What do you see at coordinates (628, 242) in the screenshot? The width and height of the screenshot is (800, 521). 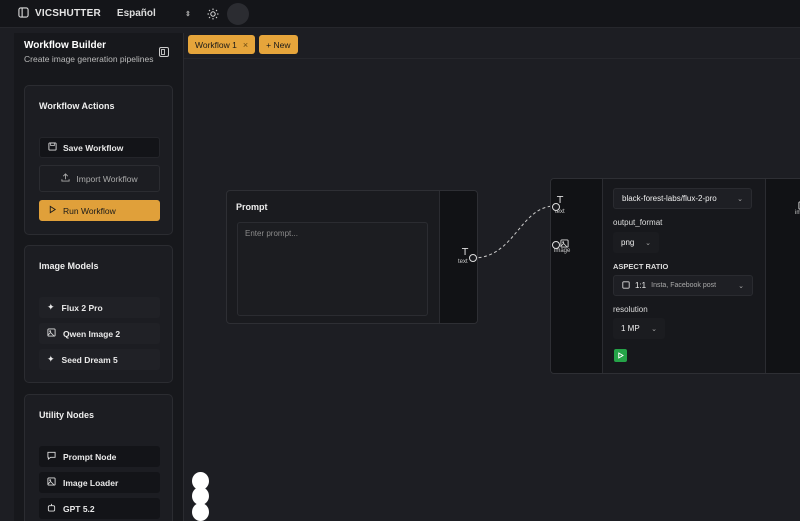 I see `output-format-value: png` at bounding box center [628, 242].